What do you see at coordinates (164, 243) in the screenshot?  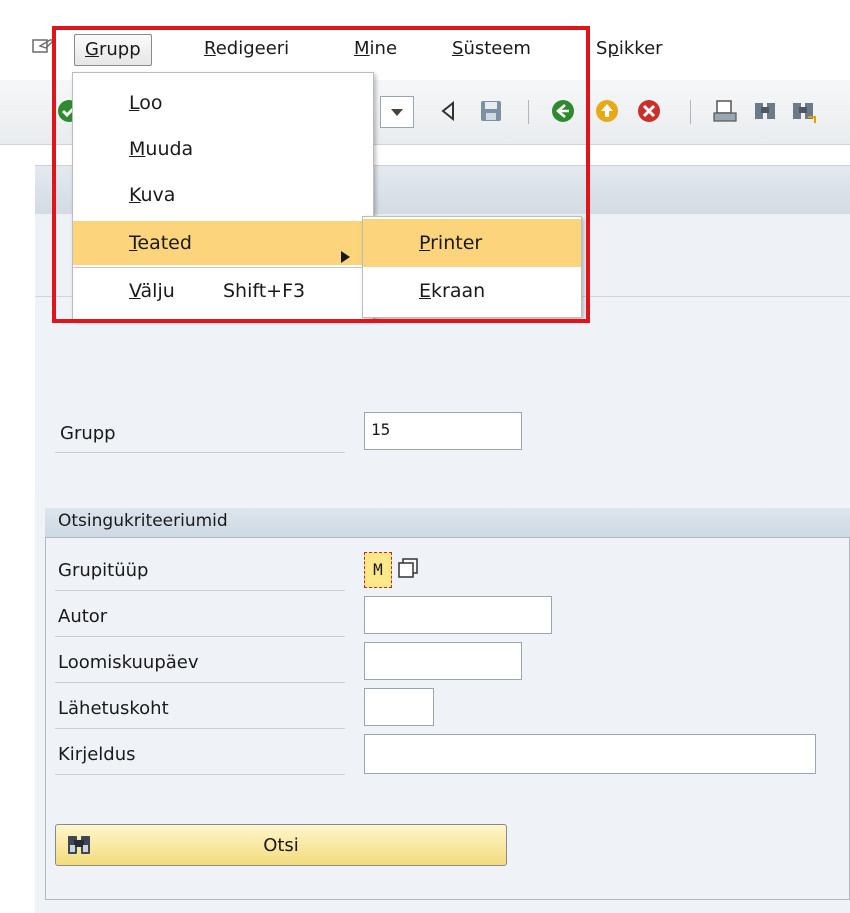 I see `menu-item-teated-label: eated` at bounding box center [164, 243].